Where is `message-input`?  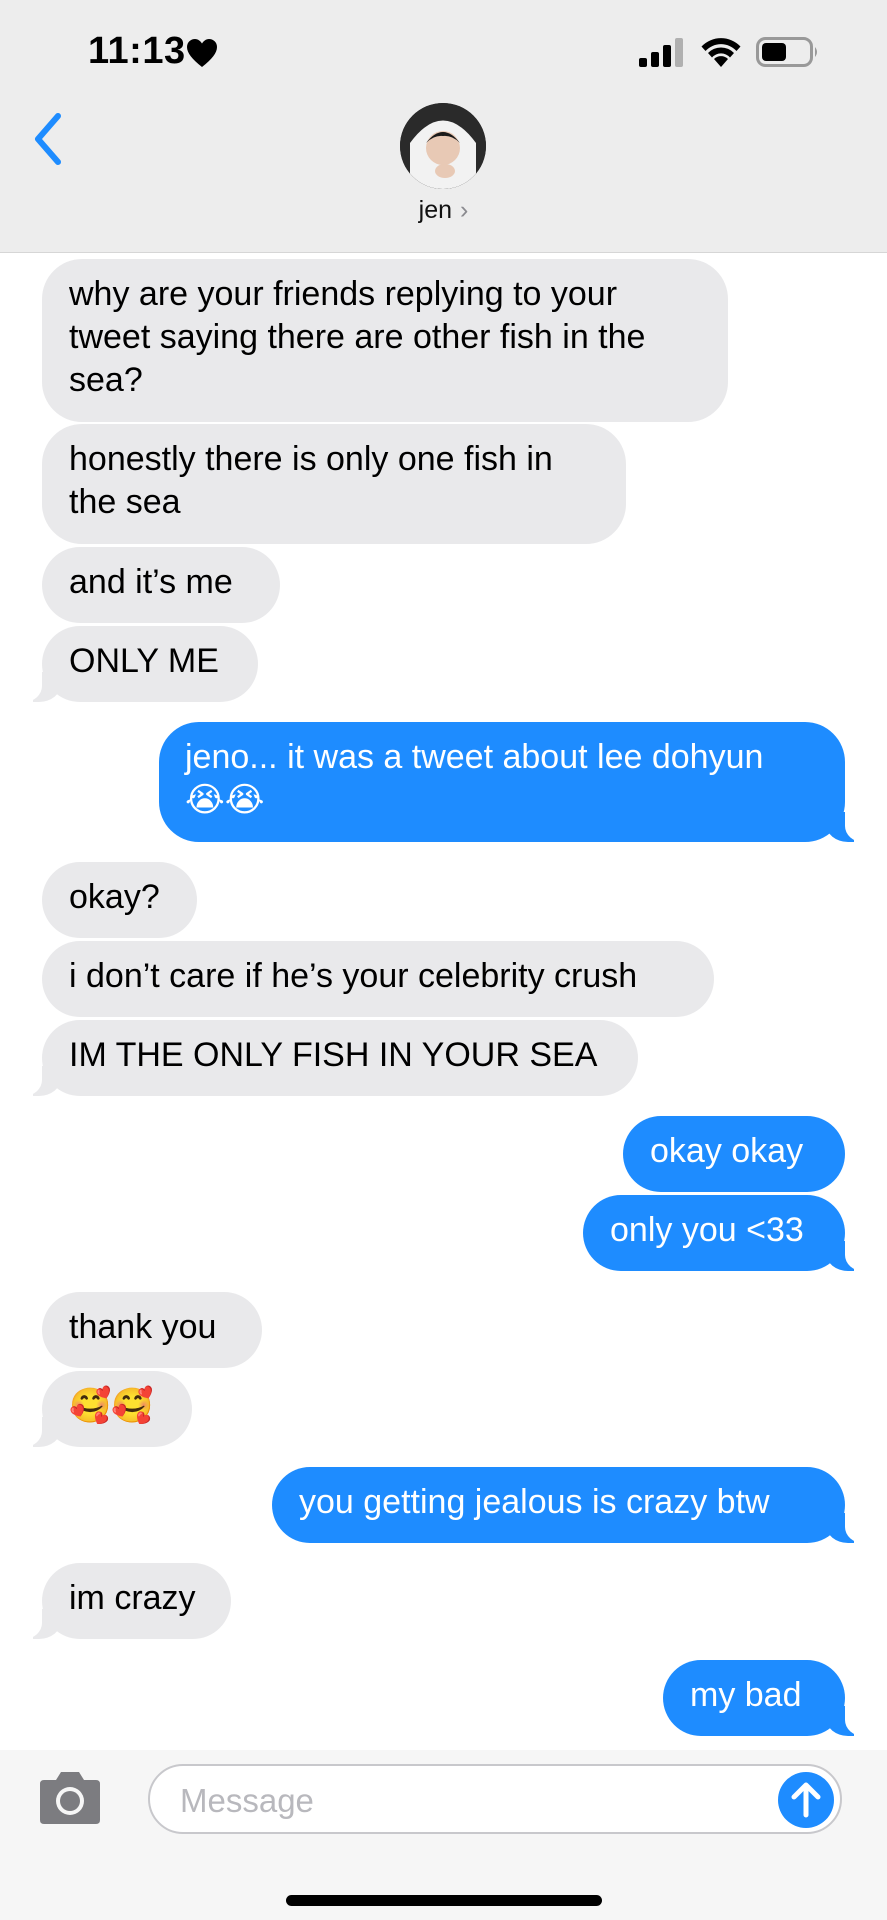 message-input is located at coordinates (460, 1801).